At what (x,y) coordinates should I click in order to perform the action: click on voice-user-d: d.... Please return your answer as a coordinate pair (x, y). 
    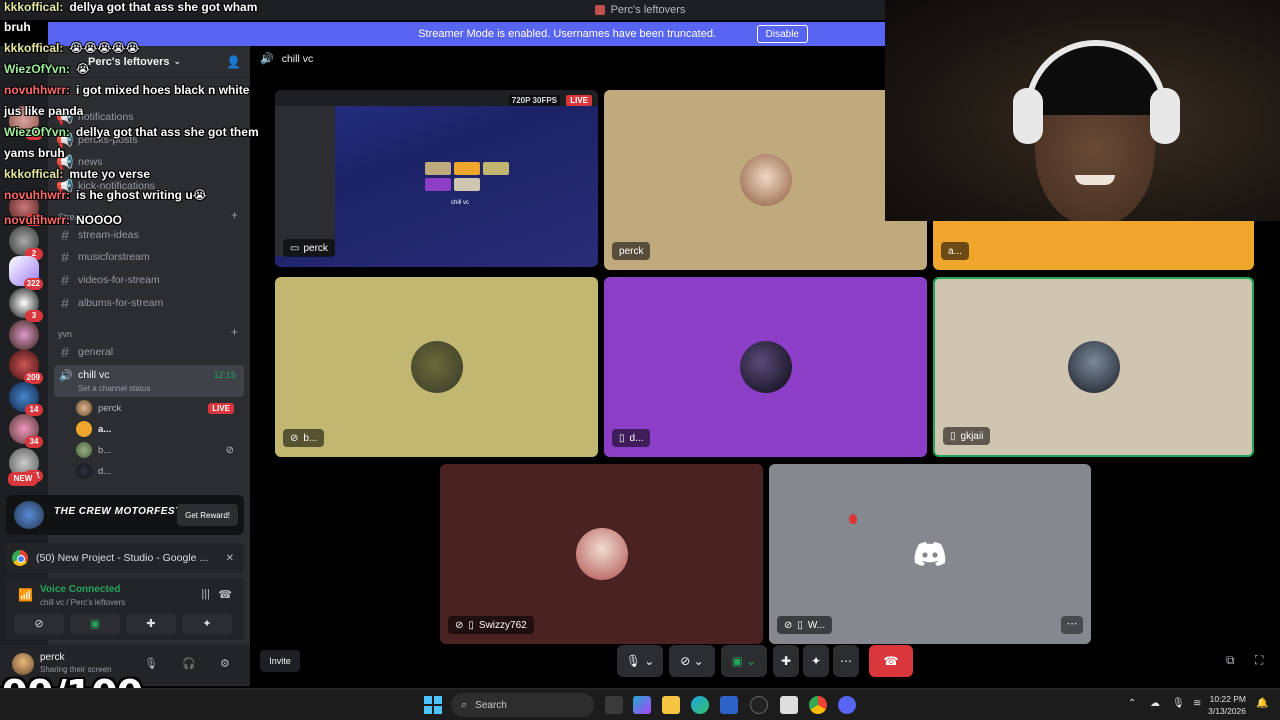
    Looking at the image, I should click on (160, 471).